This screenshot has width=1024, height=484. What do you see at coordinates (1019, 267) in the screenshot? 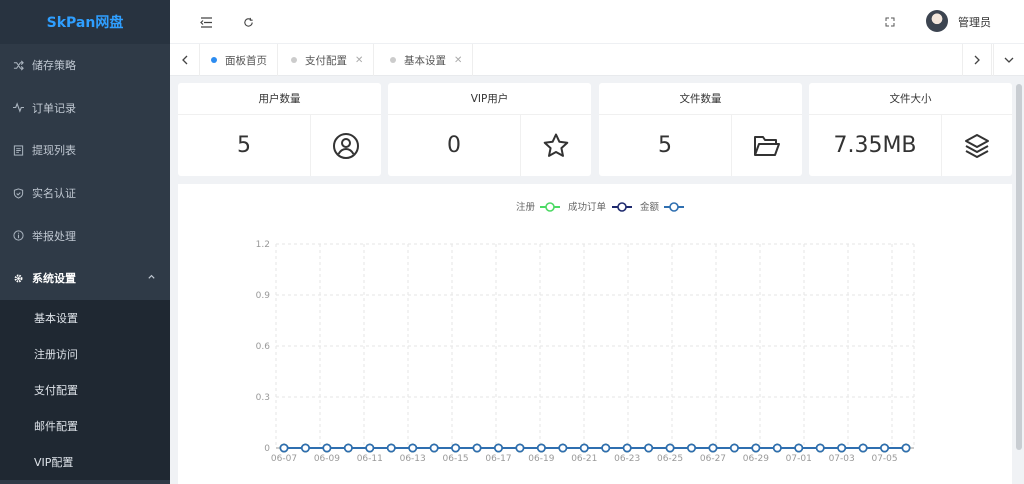
I see `scrollbar` at bounding box center [1019, 267].